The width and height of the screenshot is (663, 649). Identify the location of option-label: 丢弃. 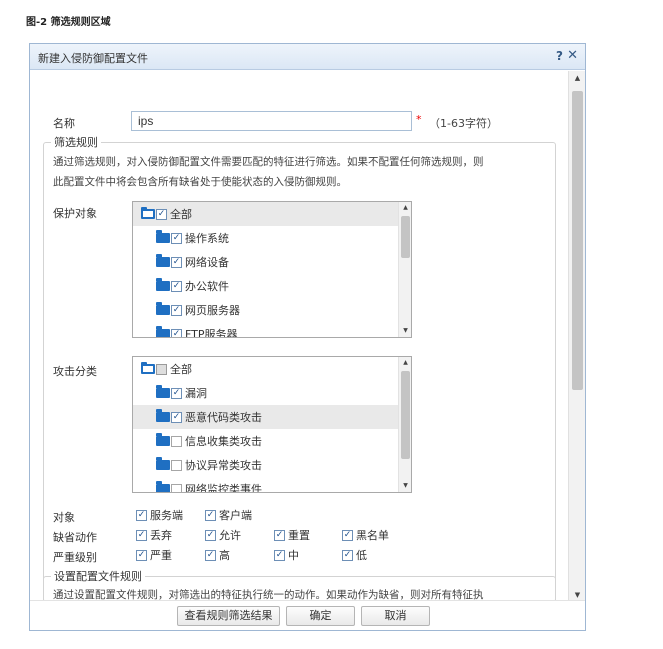
(161, 535).